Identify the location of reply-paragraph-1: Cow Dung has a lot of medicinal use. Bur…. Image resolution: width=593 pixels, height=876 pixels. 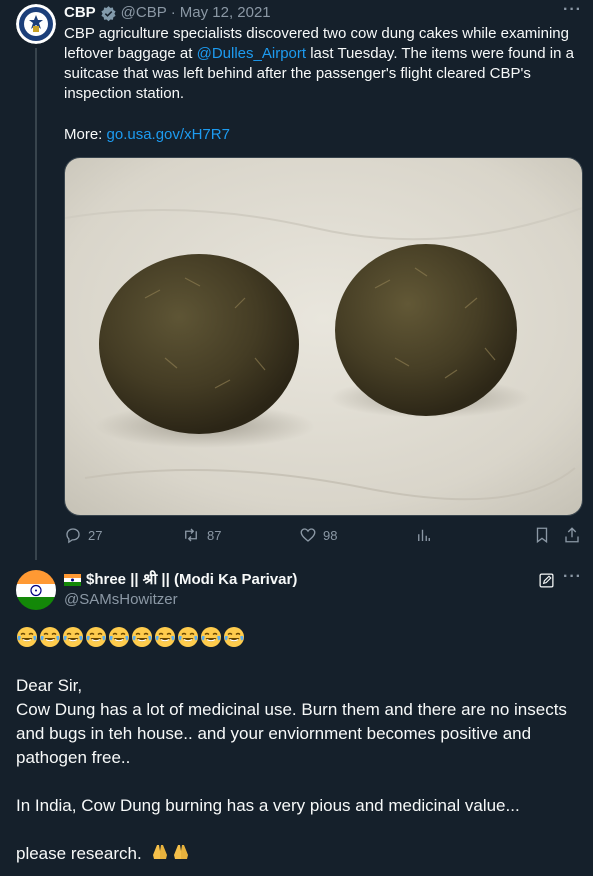
(291, 733).